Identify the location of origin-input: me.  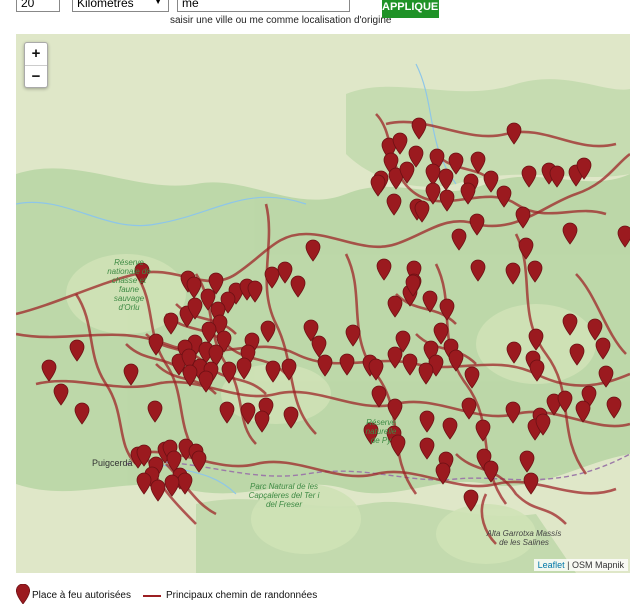
(263, 6).